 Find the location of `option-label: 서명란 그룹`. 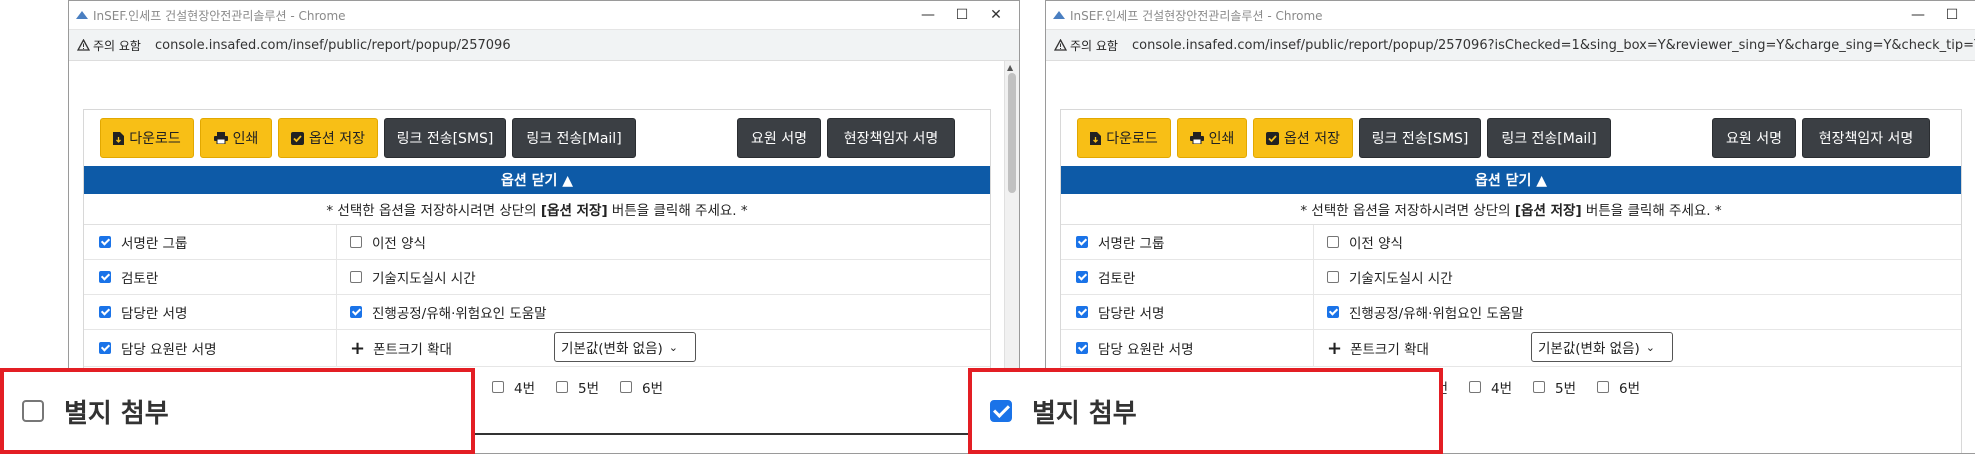

option-label: 서명란 그룹 is located at coordinates (1131, 244).